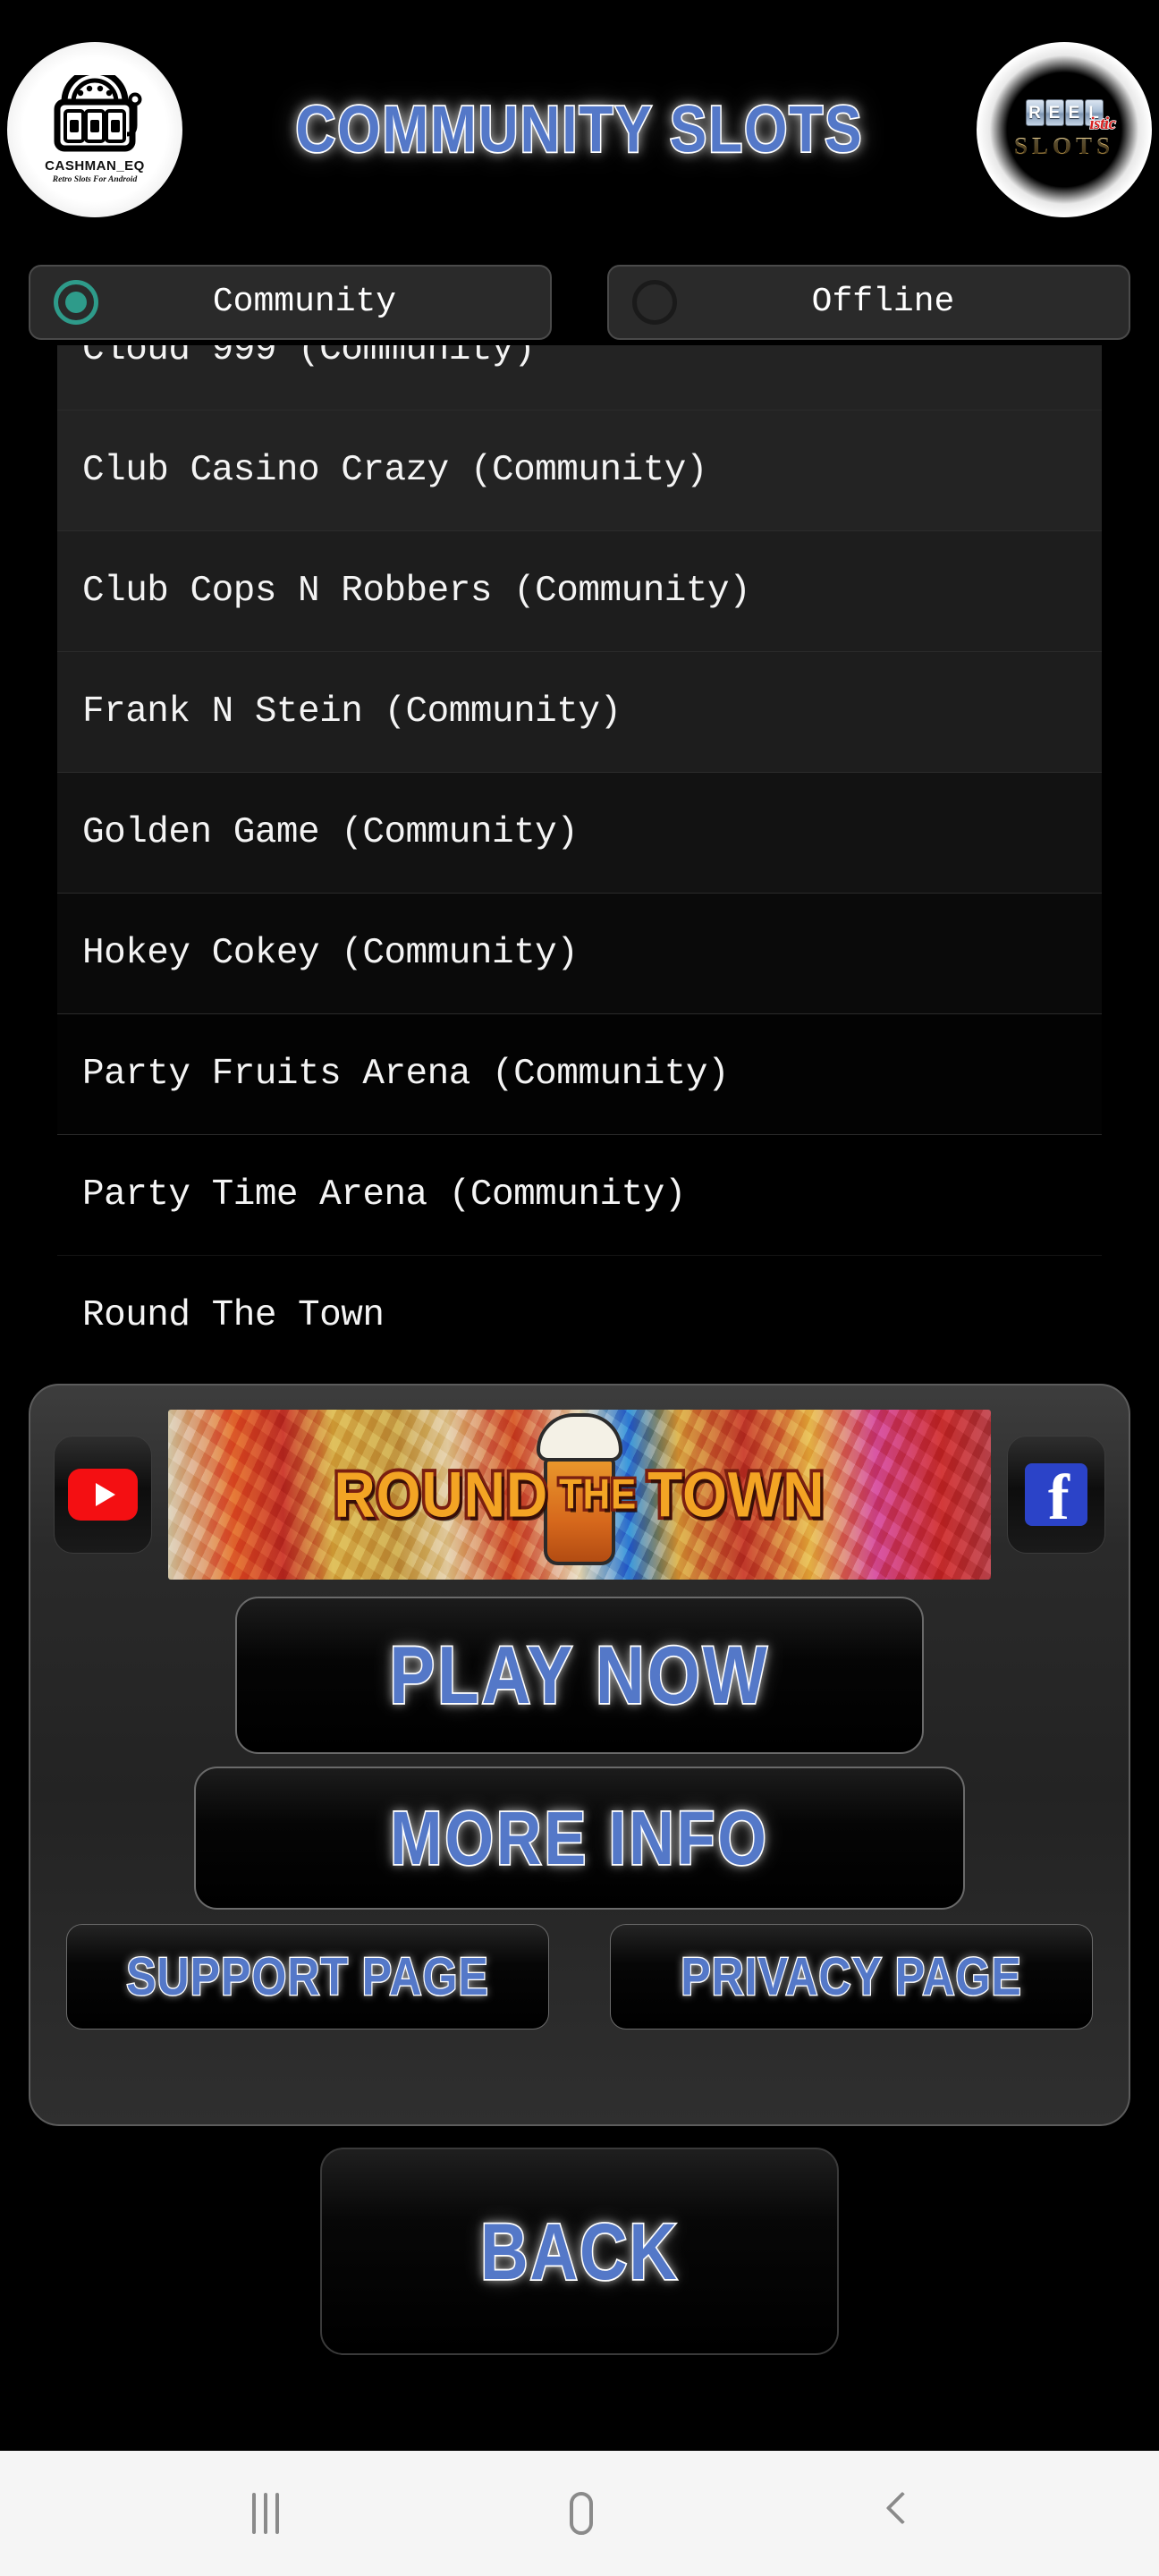 This screenshot has height=2576, width=1159. I want to click on list-item: Frank N Stein (Community), so click(579, 712).